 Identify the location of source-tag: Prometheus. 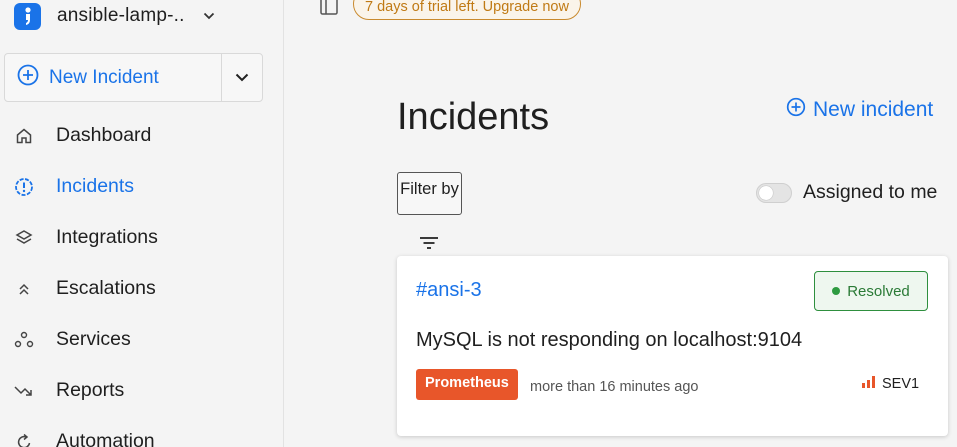
(467, 384).